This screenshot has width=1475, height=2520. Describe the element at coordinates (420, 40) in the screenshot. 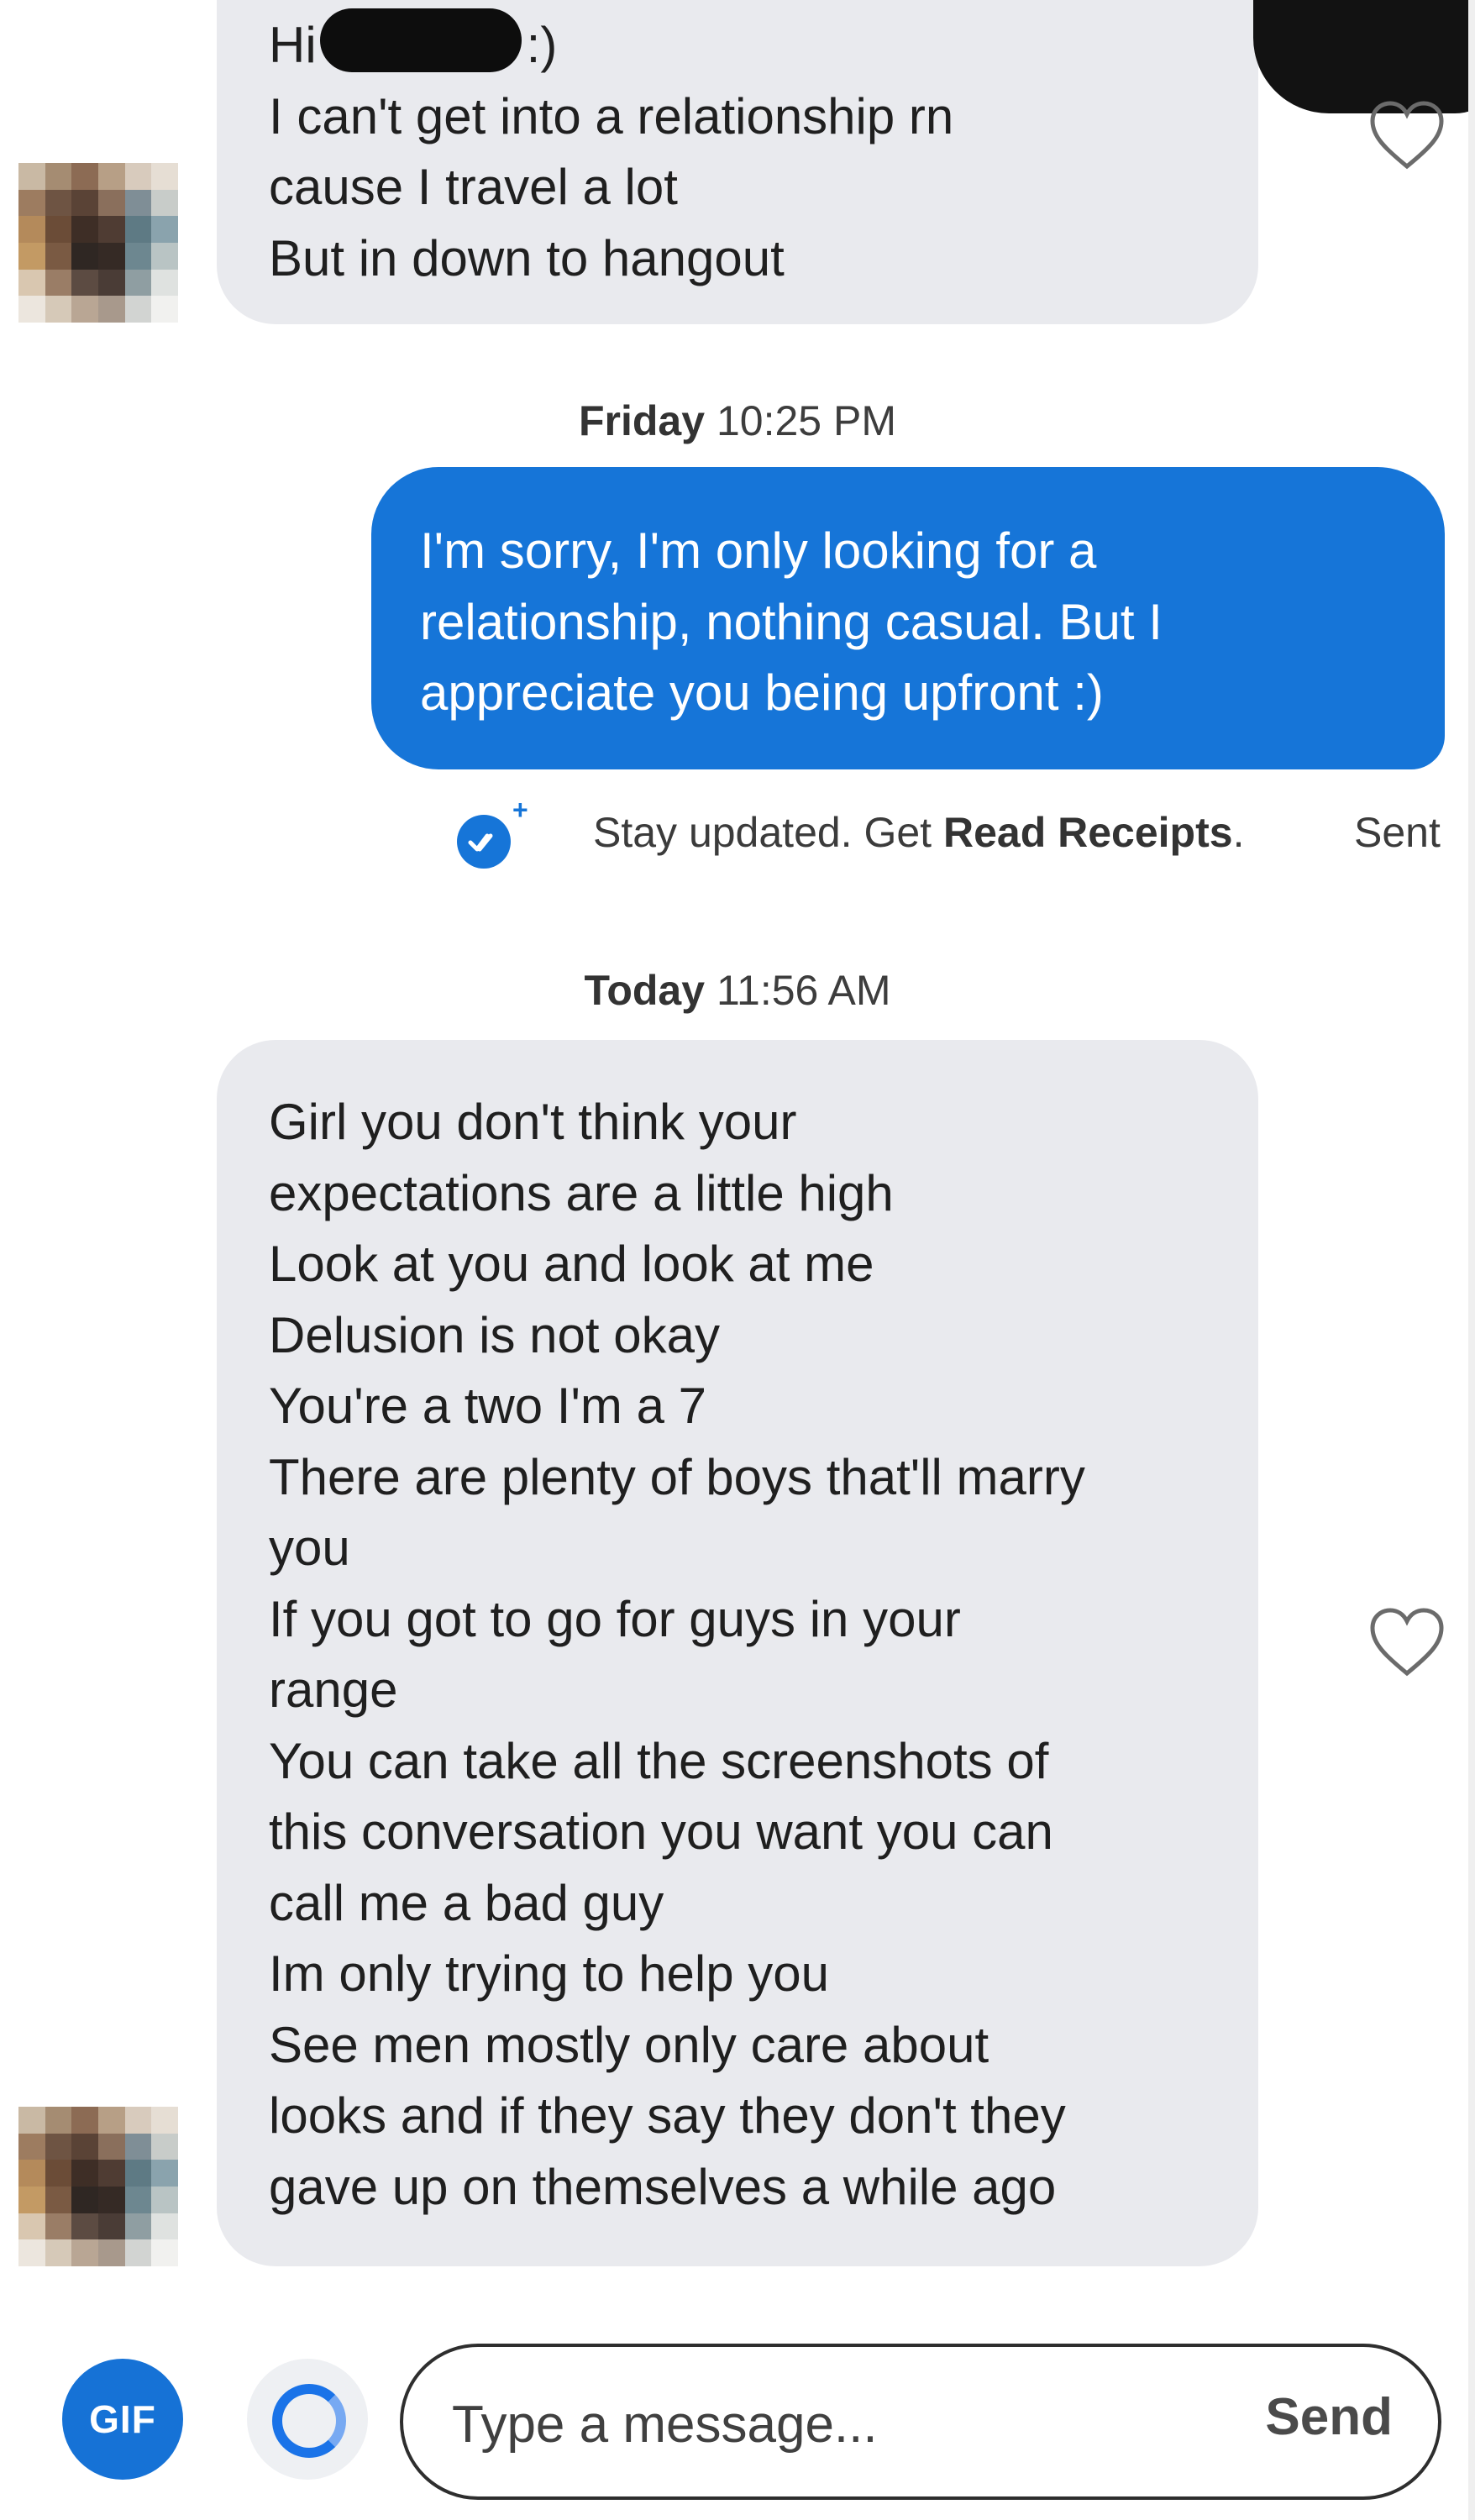

I see `redacted-name` at that location.